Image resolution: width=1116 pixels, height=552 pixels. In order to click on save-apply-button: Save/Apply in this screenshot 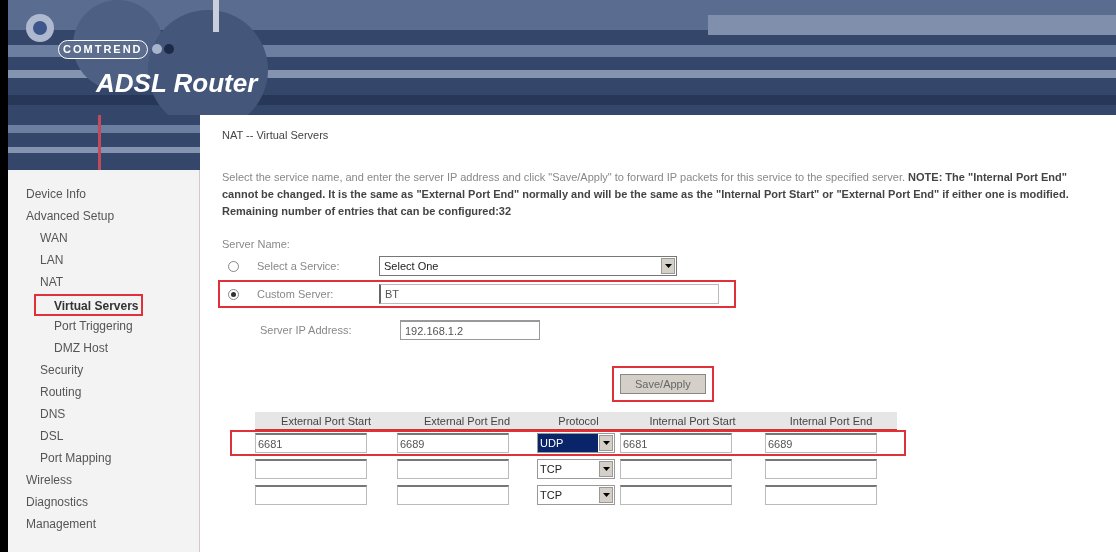, I will do `click(663, 384)`.